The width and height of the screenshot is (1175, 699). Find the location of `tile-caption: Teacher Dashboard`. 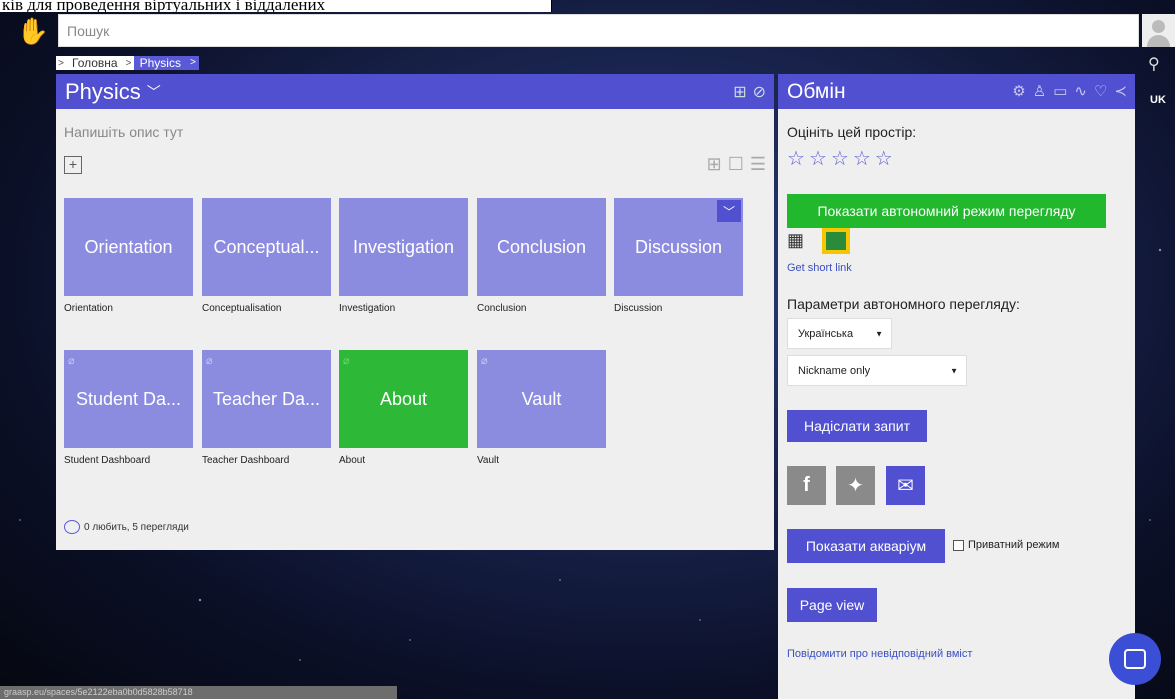

tile-caption: Teacher Dashboard is located at coordinates (246, 460).